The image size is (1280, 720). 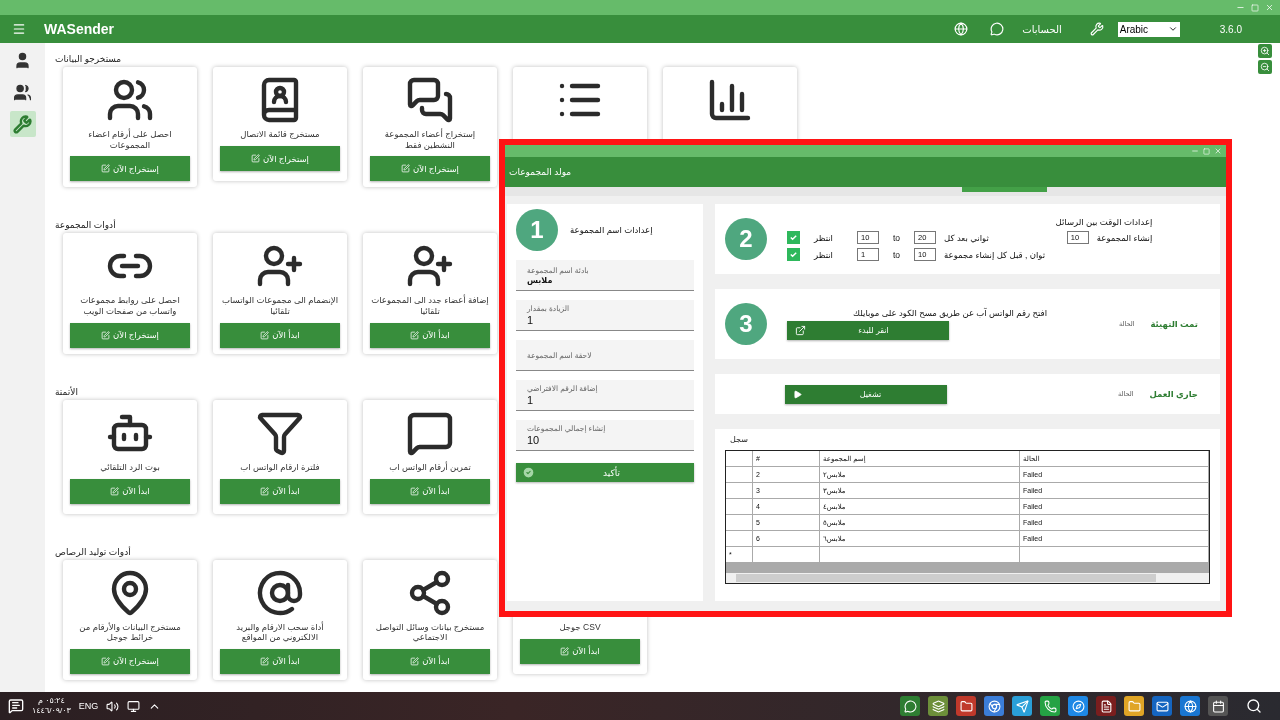 I want to click on play-icon, so click(x=797, y=394).